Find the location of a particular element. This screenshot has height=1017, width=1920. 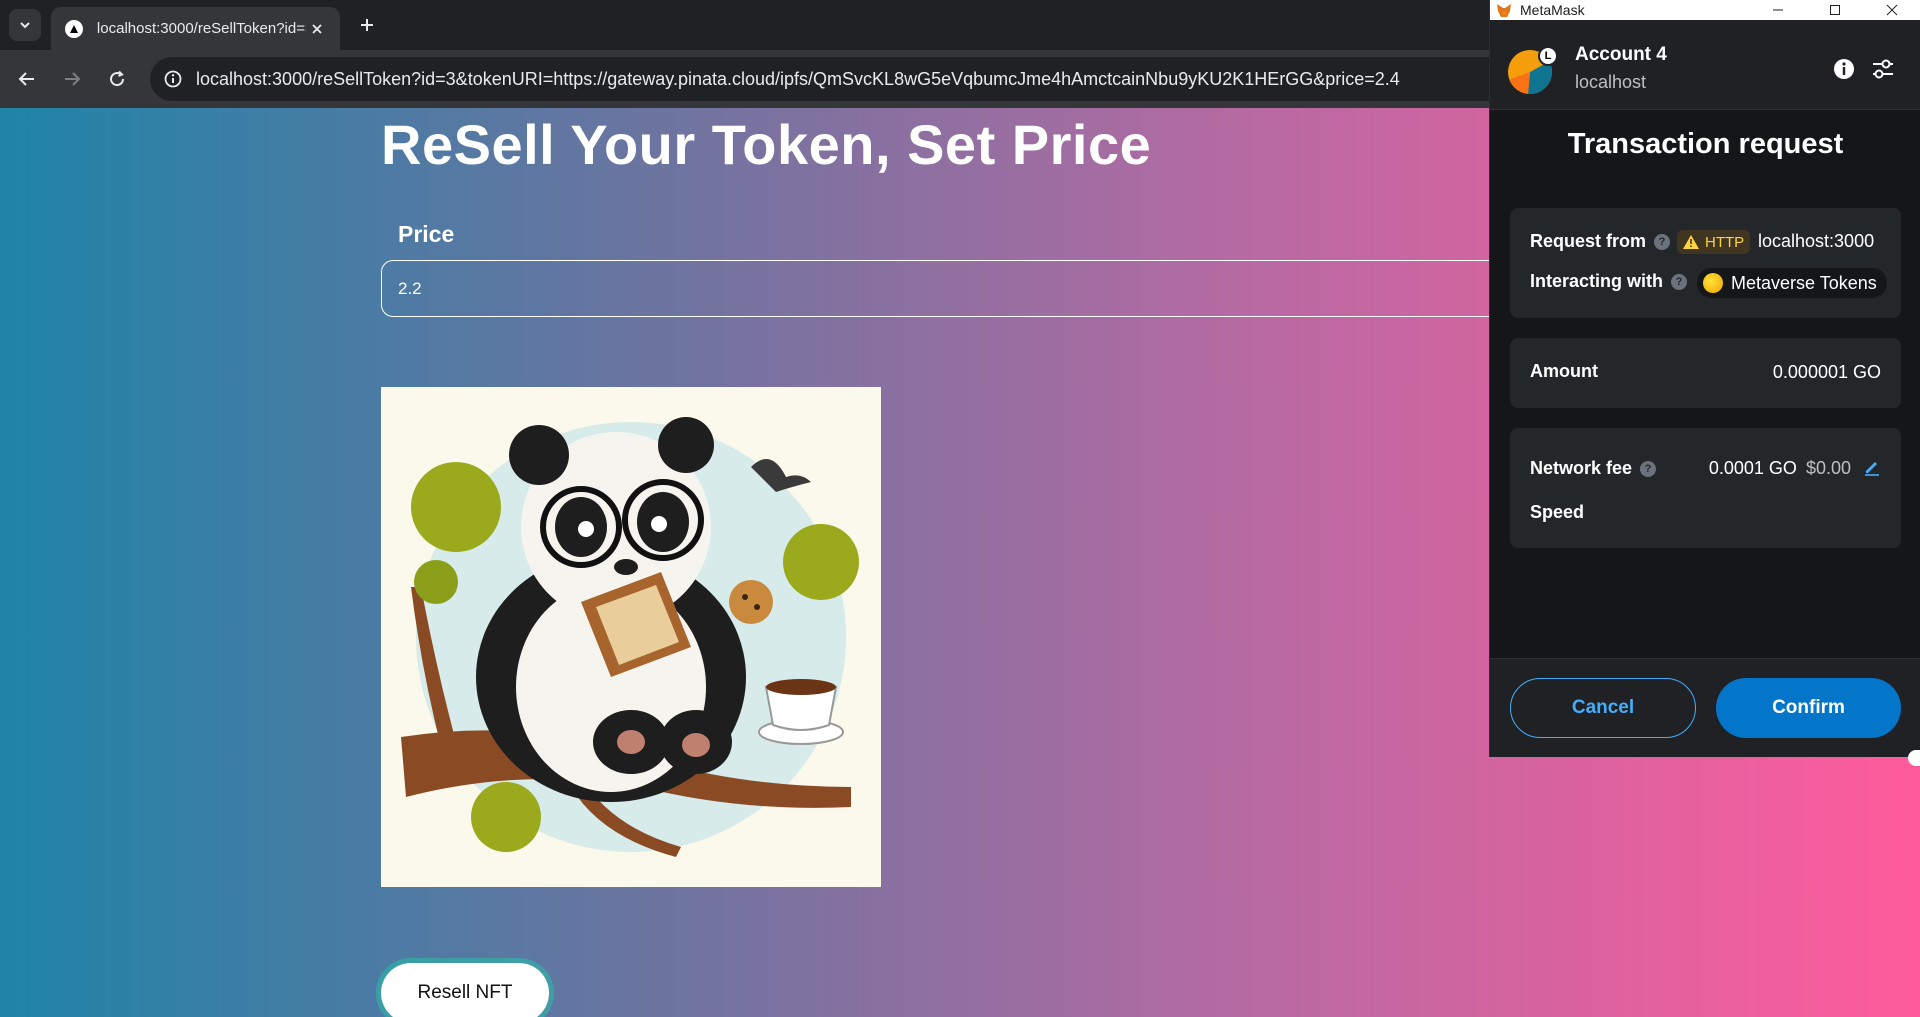

amount-value: 0.000001 GO is located at coordinates (1826, 372).